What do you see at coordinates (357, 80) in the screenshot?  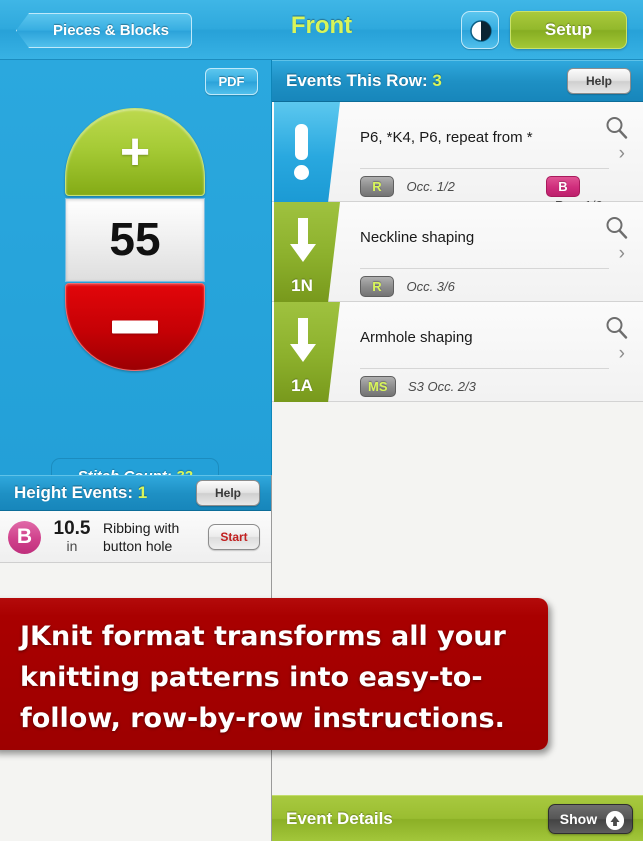 I see `events-this-row-label: Events This Row:` at bounding box center [357, 80].